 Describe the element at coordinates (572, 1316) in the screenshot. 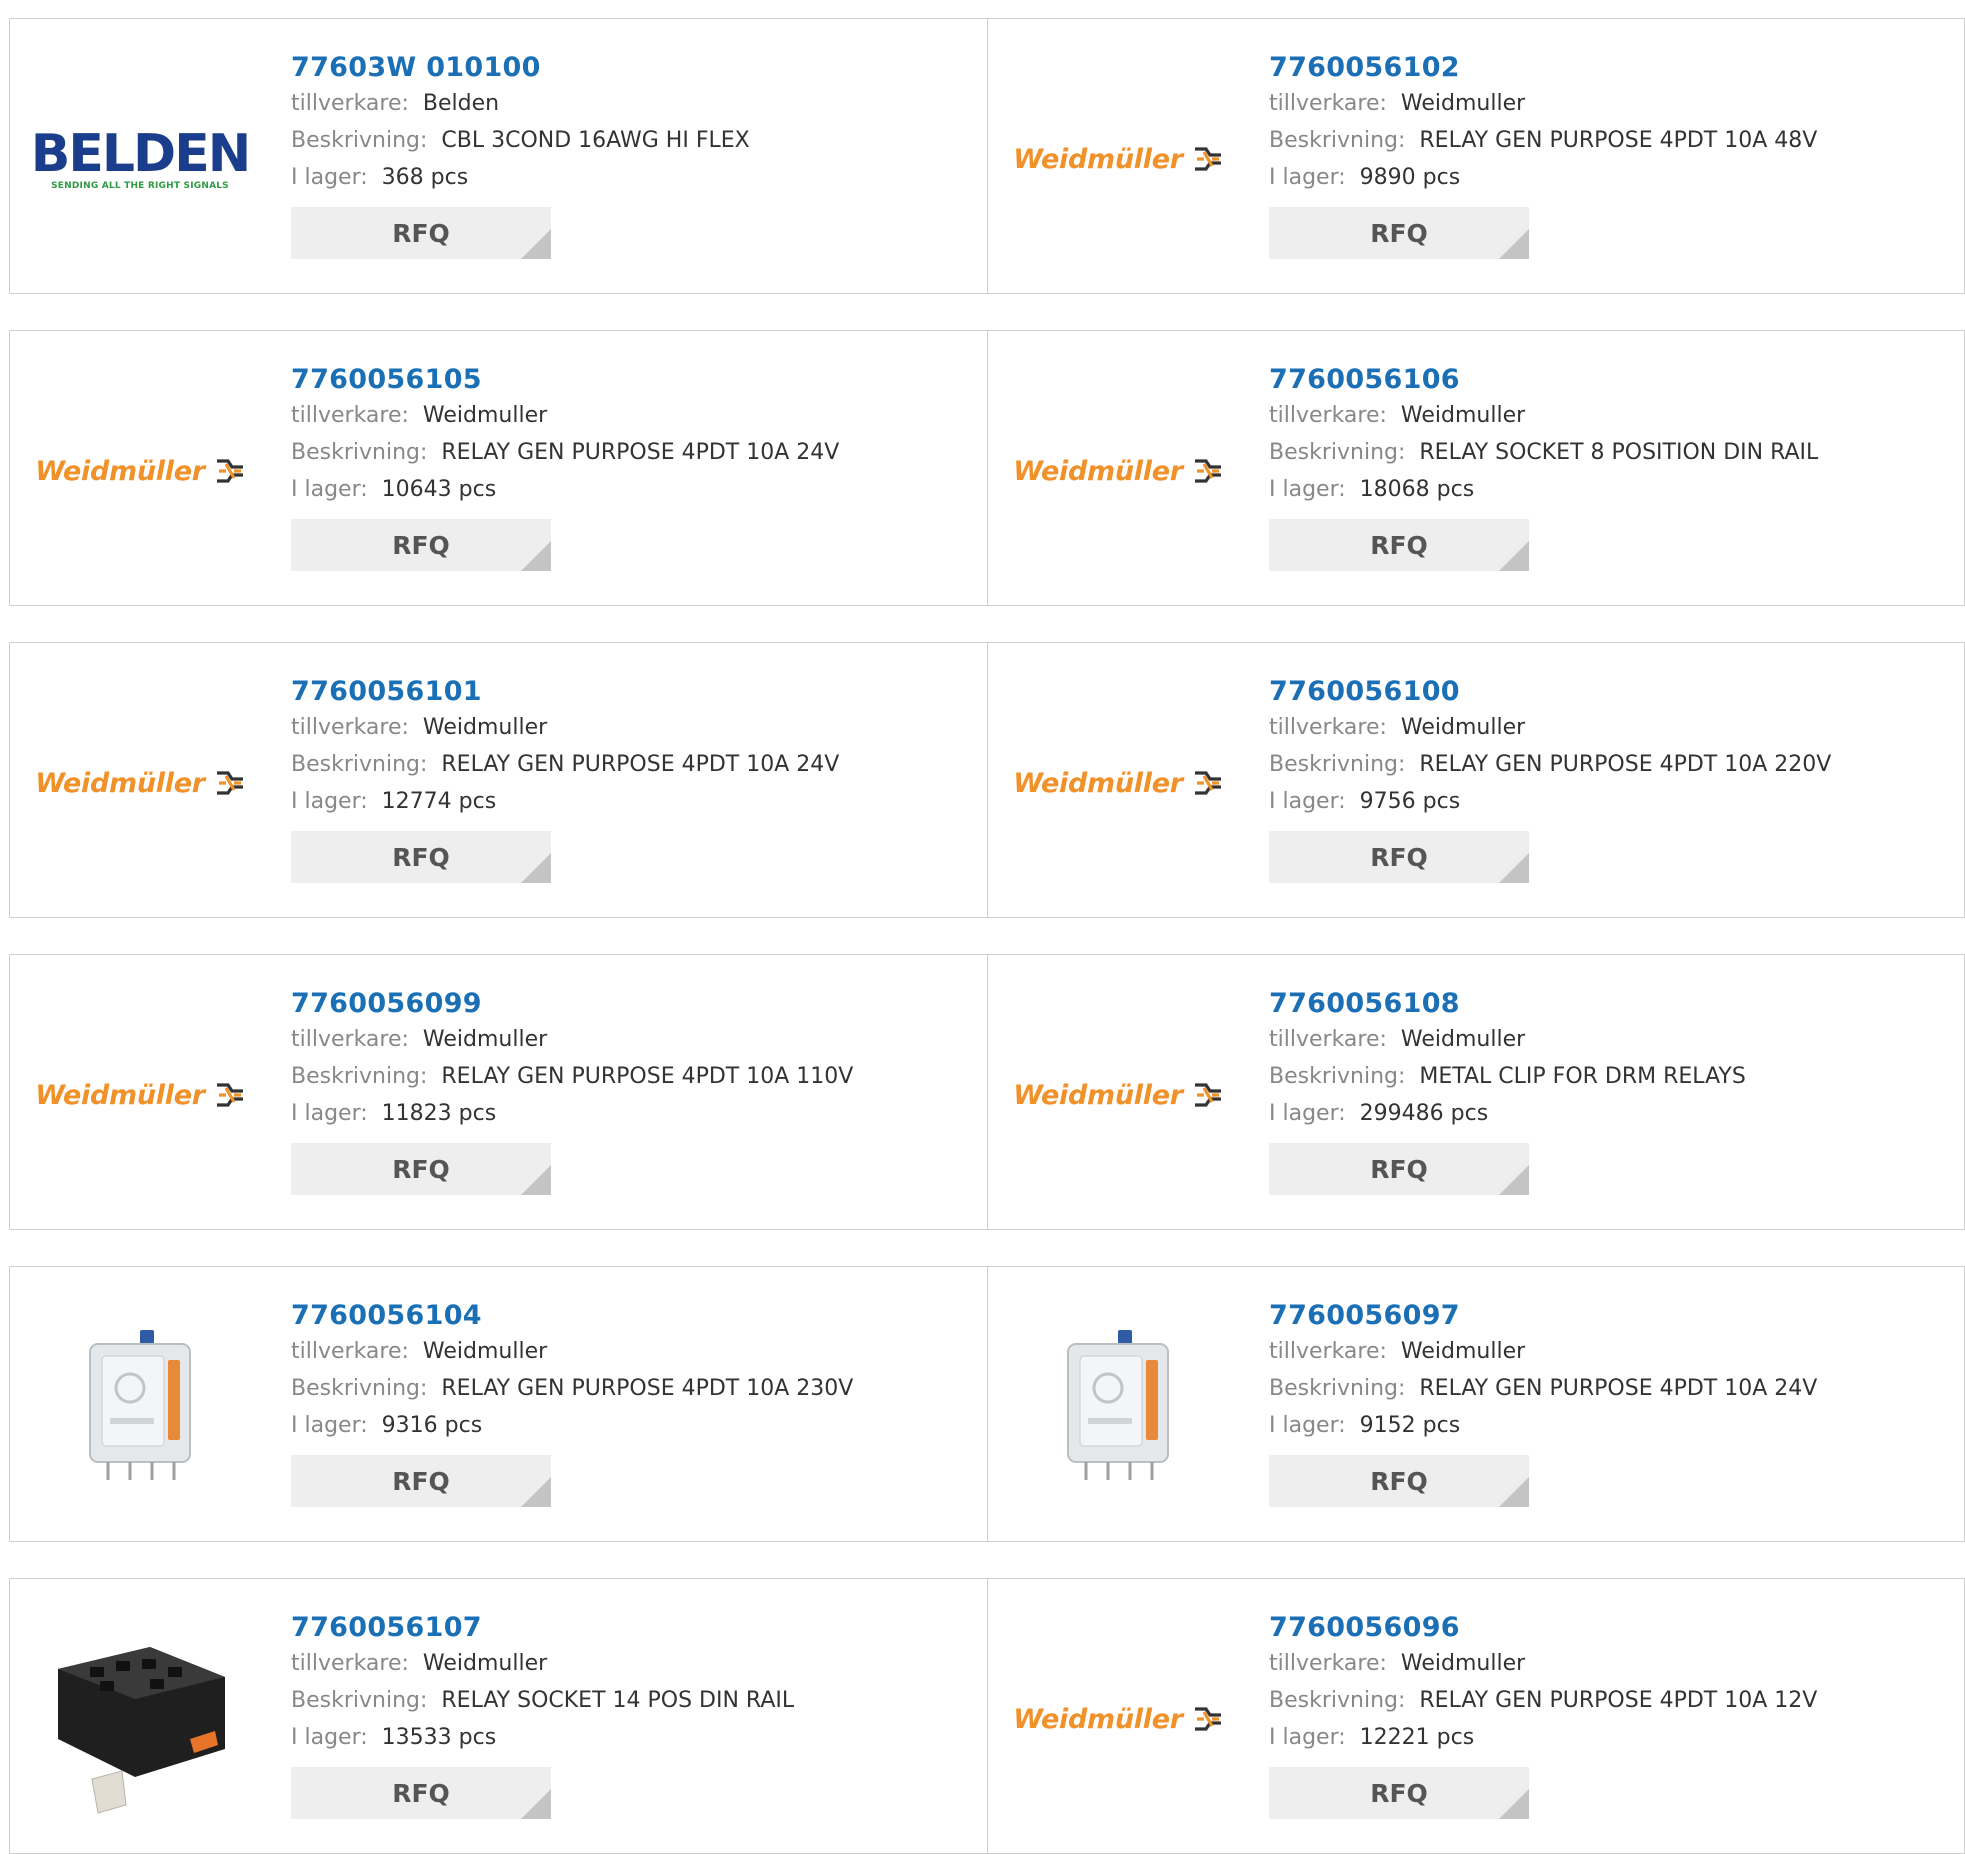

I see `part-number-link: 7760056104` at that location.